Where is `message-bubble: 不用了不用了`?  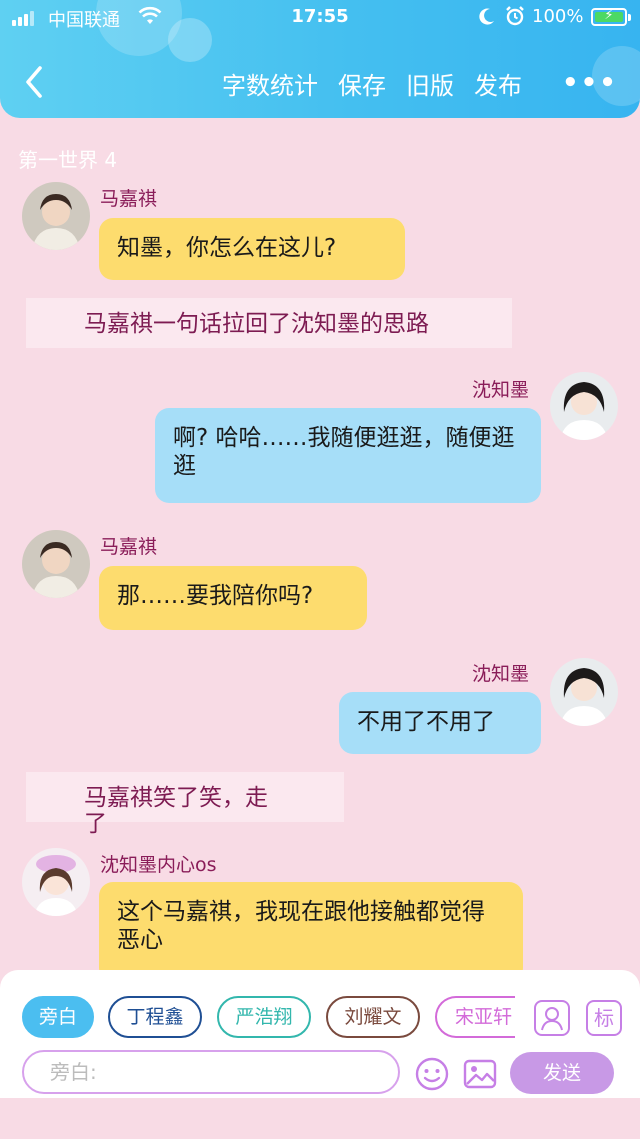 message-bubble: 不用了不用了 is located at coordinates (440, 723).